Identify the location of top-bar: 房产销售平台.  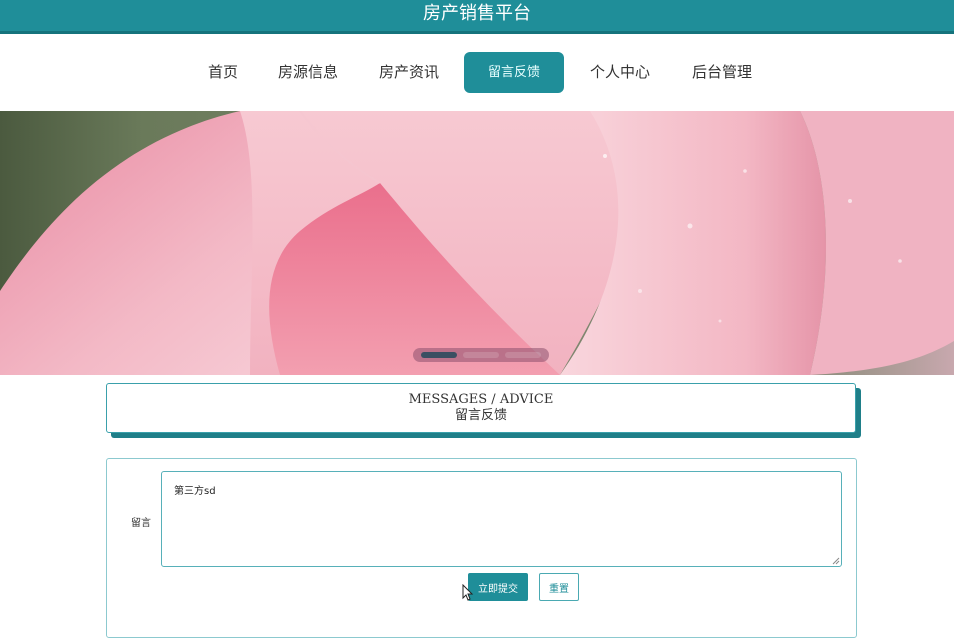
(477, 17).